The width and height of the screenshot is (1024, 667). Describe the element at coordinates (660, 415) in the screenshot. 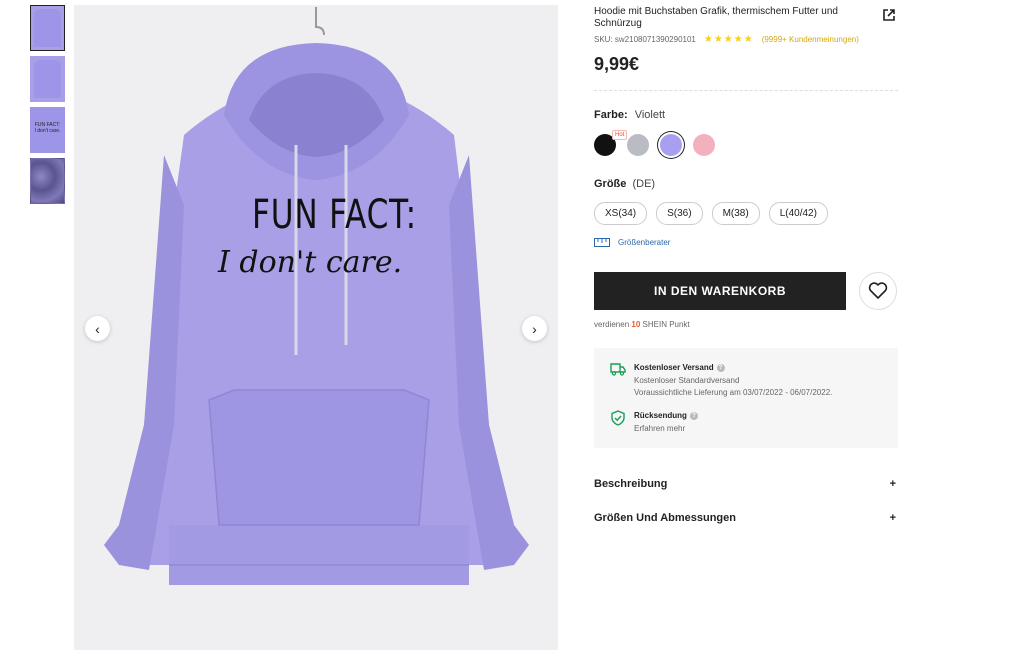

I see `return-title: Rücksendung` at that location.